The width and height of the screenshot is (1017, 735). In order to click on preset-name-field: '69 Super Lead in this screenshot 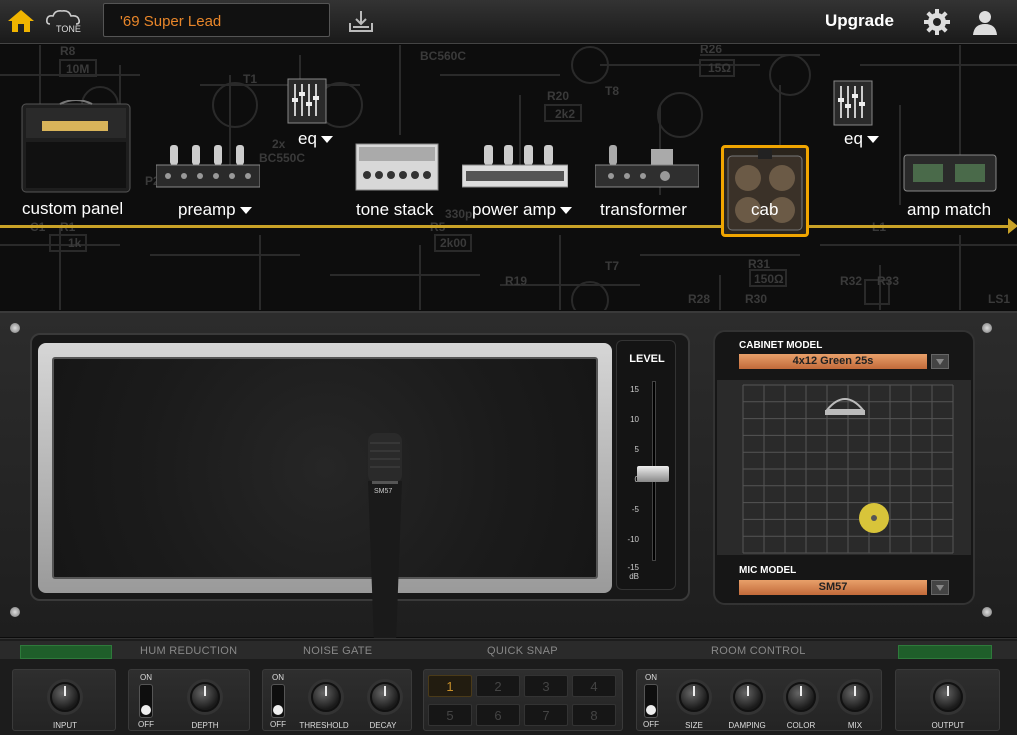, I will do `click(216, 20)`.